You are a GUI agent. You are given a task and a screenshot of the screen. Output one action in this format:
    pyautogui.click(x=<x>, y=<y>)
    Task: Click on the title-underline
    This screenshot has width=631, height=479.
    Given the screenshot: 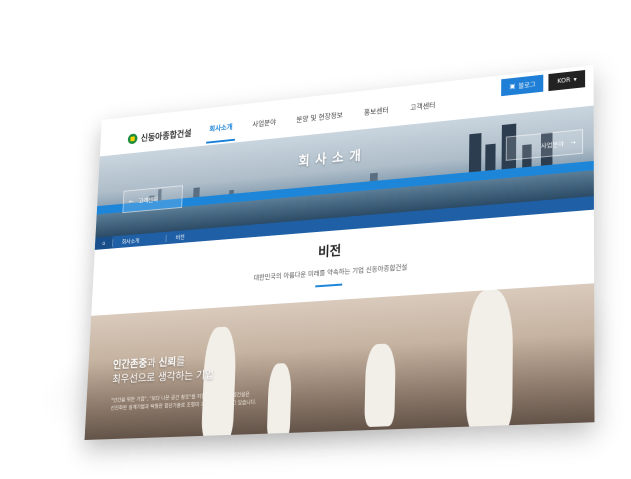 What is the action you would take?
    pyautogui.click(x=329, y=285)
    